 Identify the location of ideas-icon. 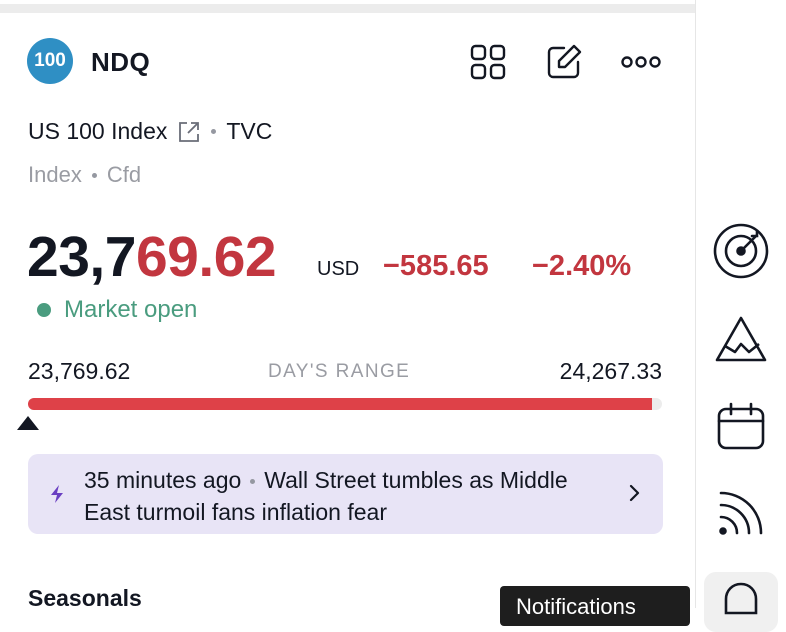
(741, 339).